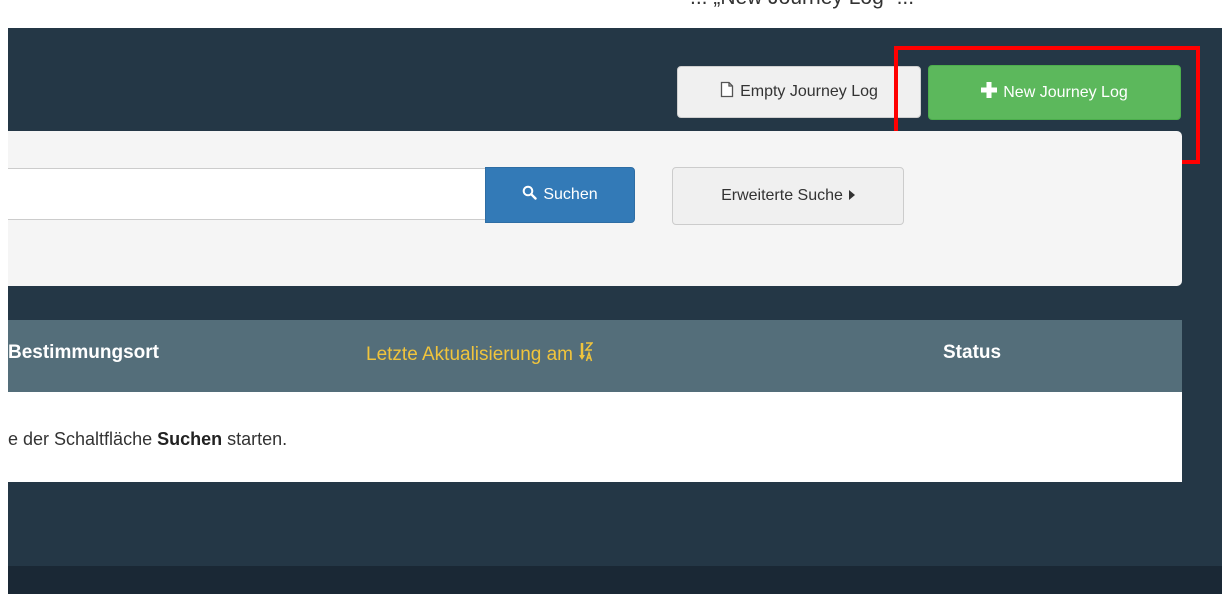  What do you see at coordinates (809, 91) in the screenshot?
I see `empty-journey-log-label: Empty Journey Log` at bounding box center [809, 91].